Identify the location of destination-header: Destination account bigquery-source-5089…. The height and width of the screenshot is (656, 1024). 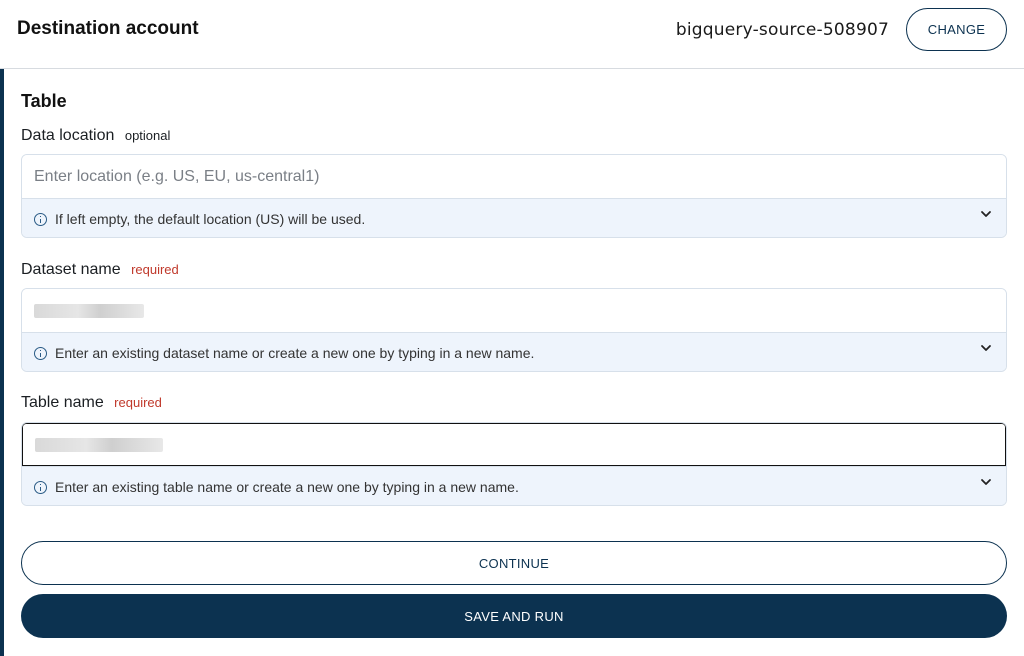
(512, 34).